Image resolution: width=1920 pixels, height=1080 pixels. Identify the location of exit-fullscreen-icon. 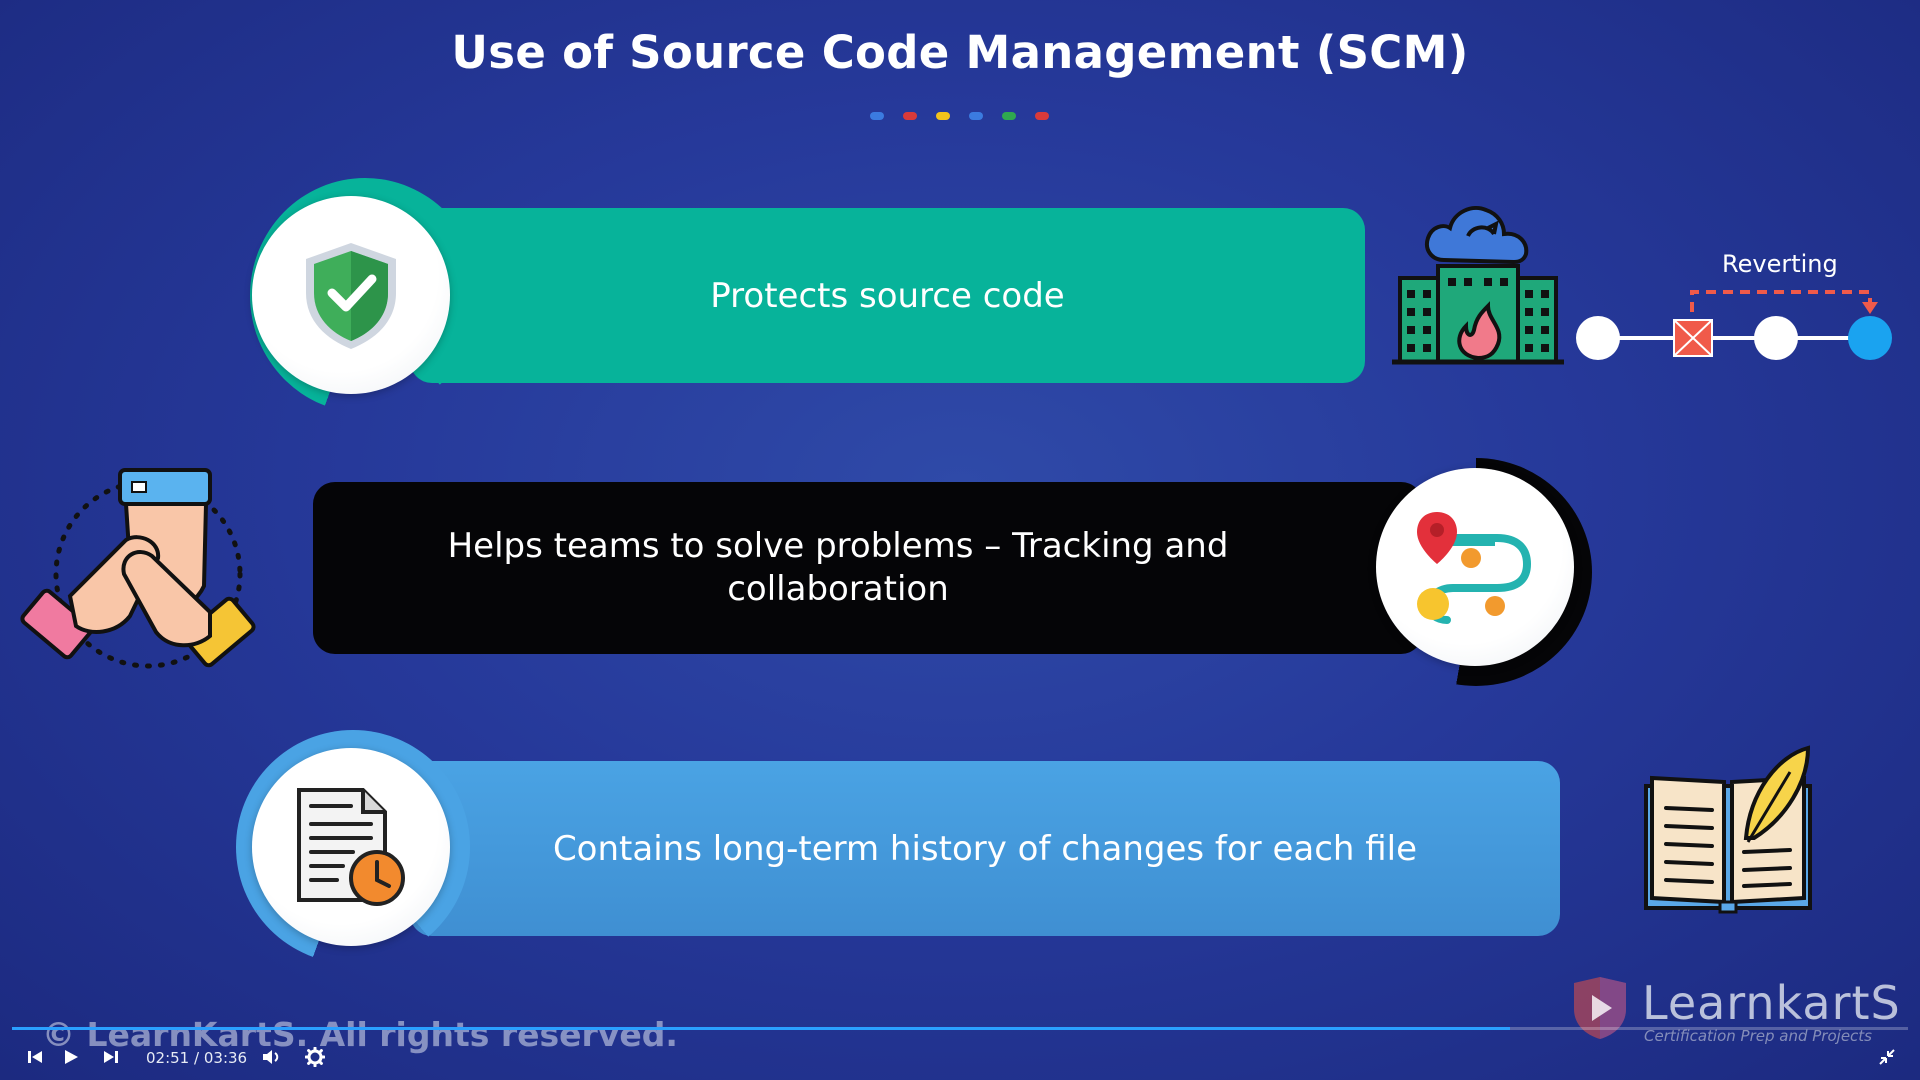
(1887, 1057).